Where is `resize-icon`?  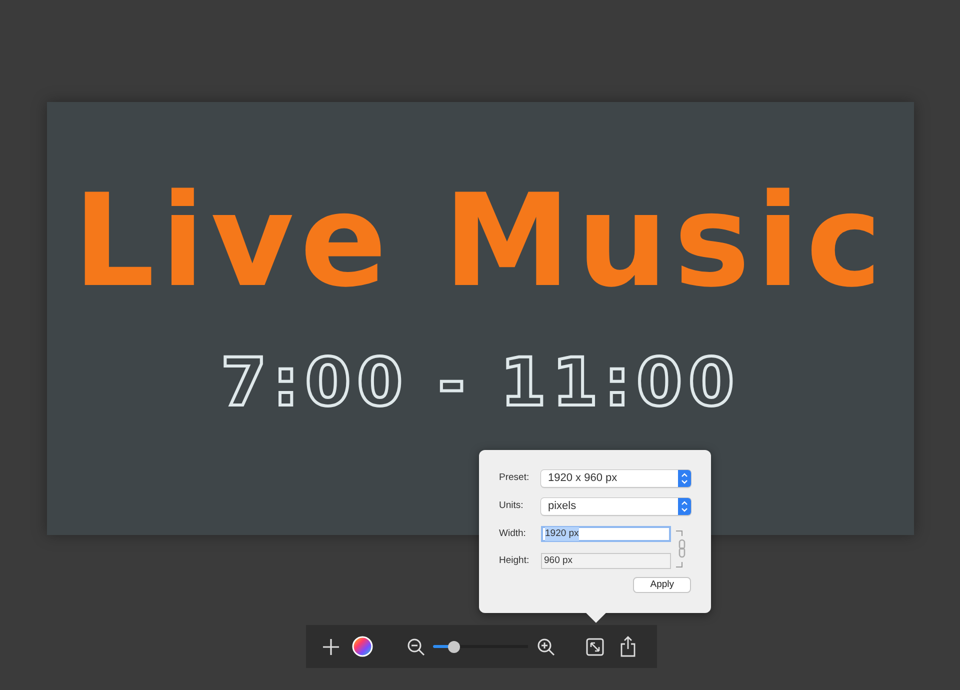 resize-icon is located at coordinates (595, 647).